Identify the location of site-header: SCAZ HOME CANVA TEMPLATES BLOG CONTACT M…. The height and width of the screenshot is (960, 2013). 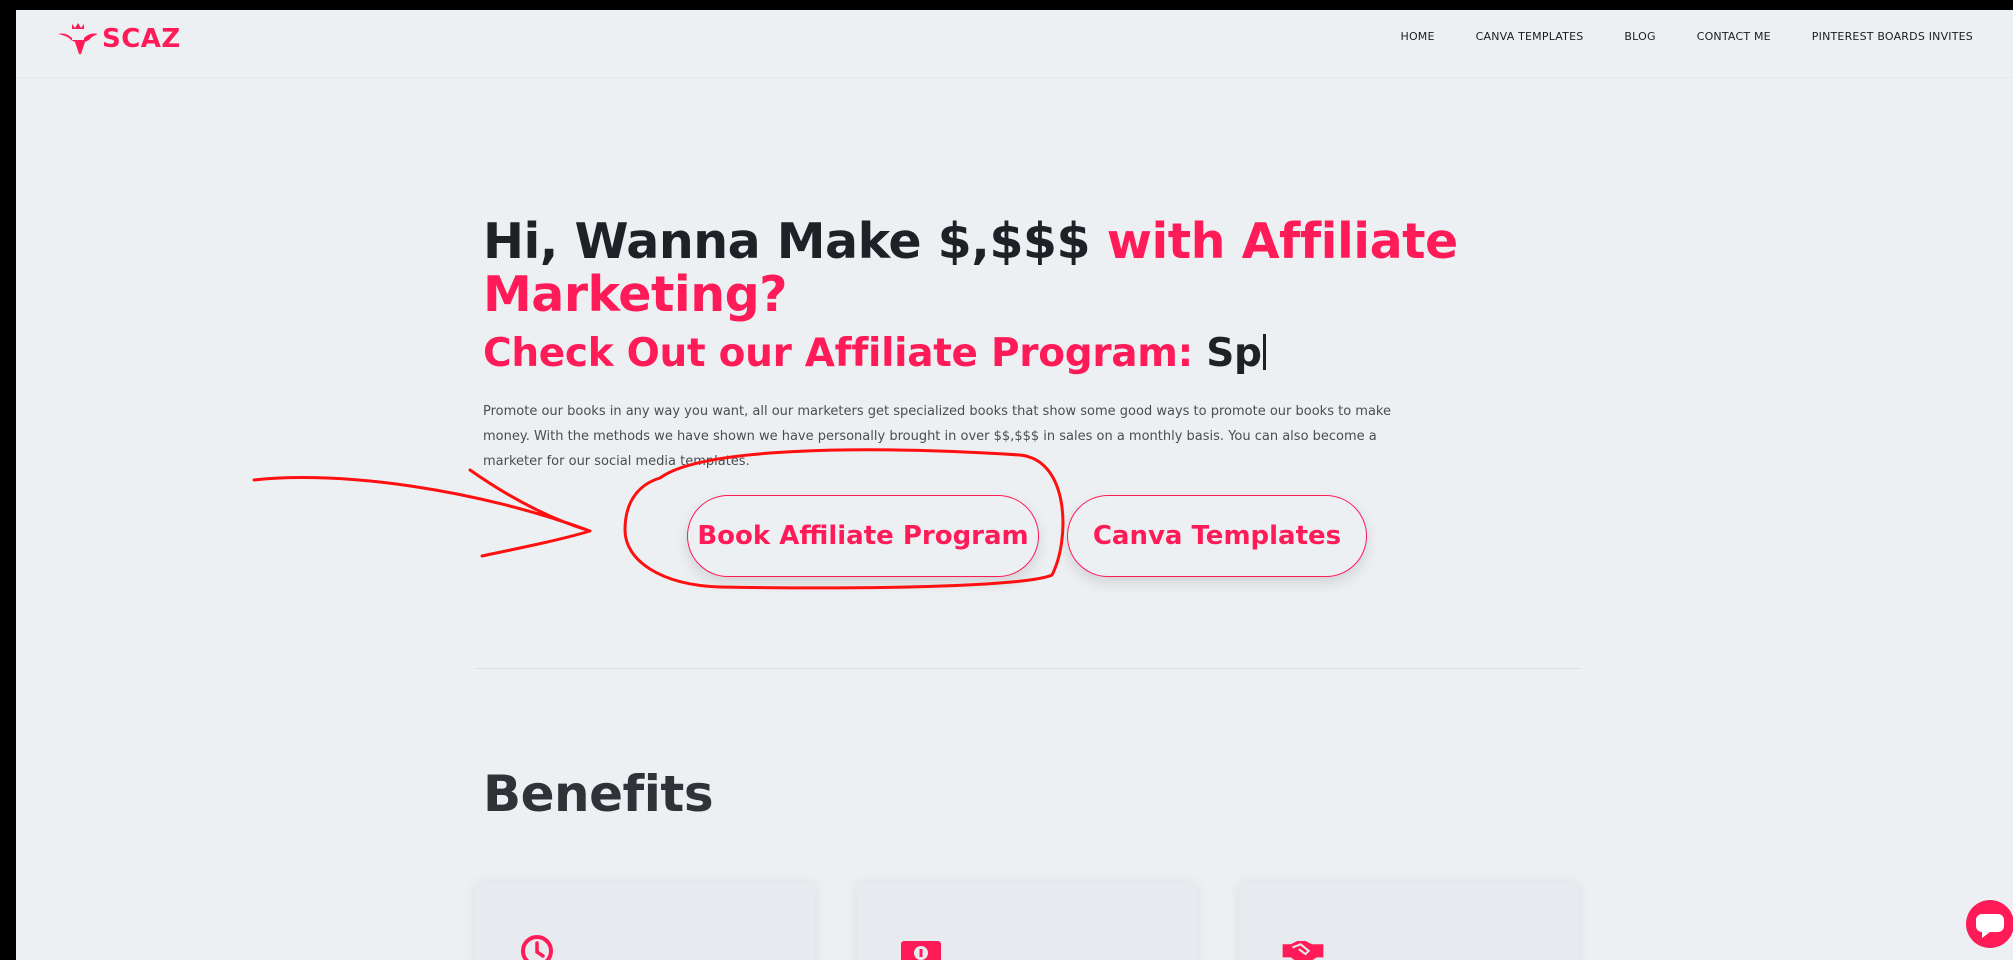
(1014, 44).